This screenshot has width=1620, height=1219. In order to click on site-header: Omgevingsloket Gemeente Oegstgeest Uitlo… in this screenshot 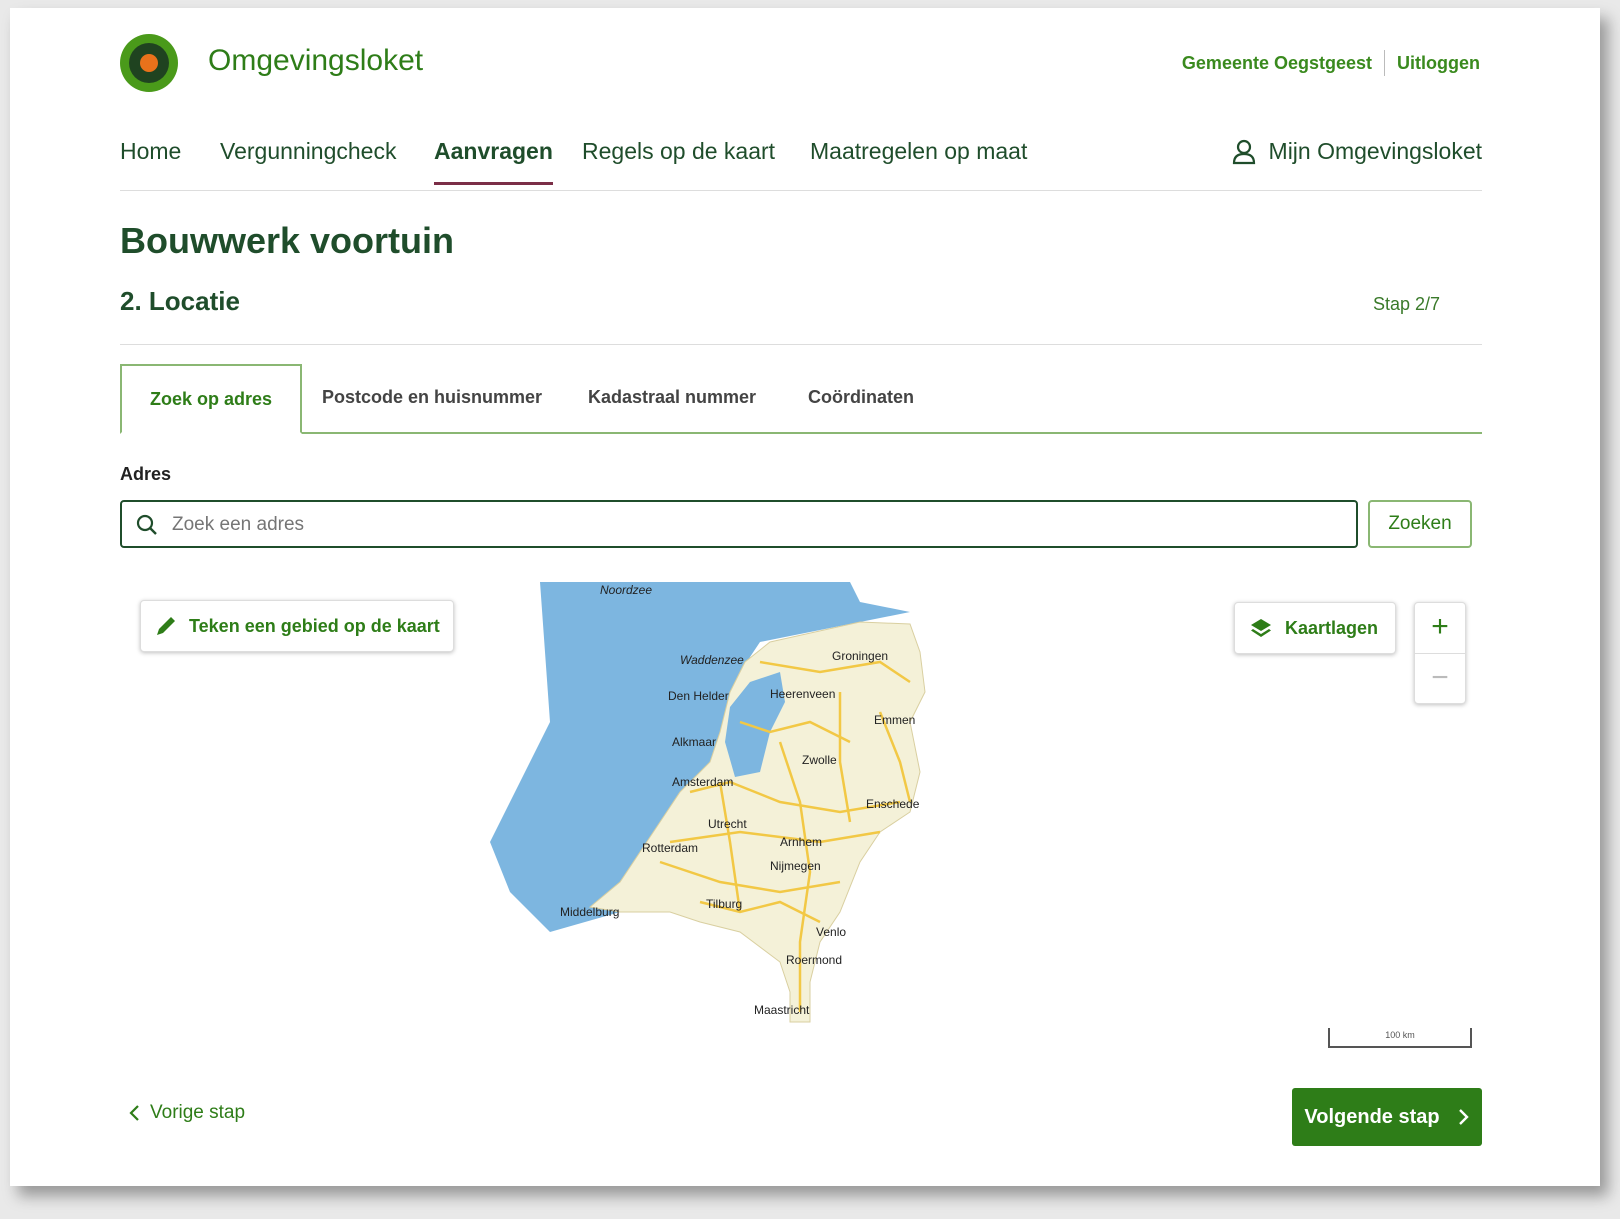, I will do `click(800, 63)`.